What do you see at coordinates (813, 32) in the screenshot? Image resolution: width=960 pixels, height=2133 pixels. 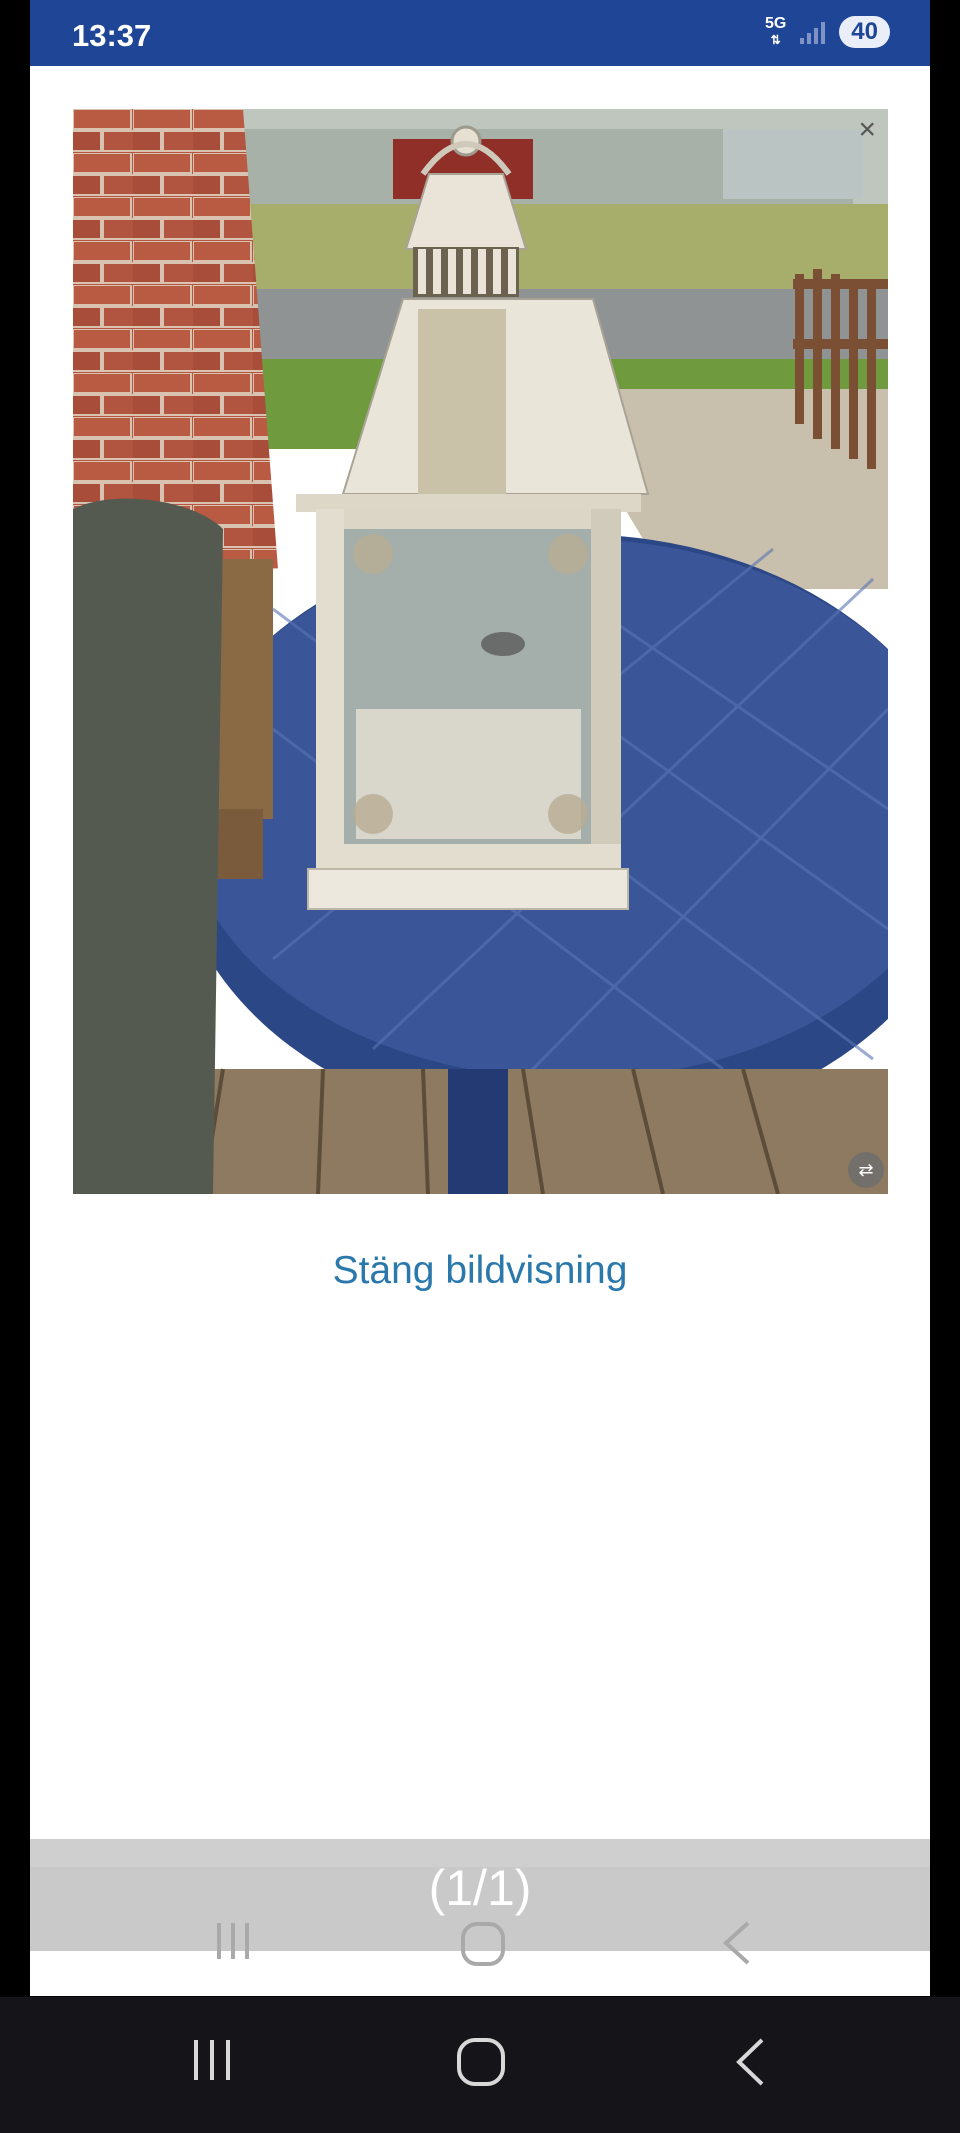 I see `signal-icon` at bounding box center [813, 32].